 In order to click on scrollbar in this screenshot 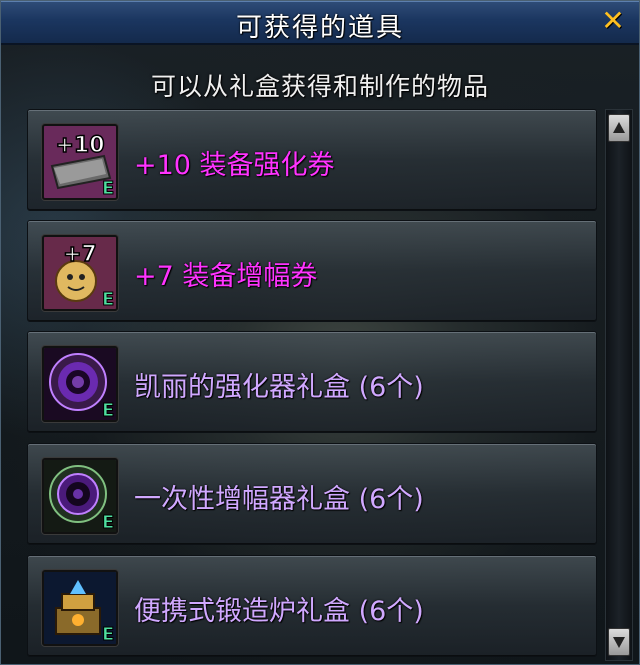, I will do `click(619, 385)`.